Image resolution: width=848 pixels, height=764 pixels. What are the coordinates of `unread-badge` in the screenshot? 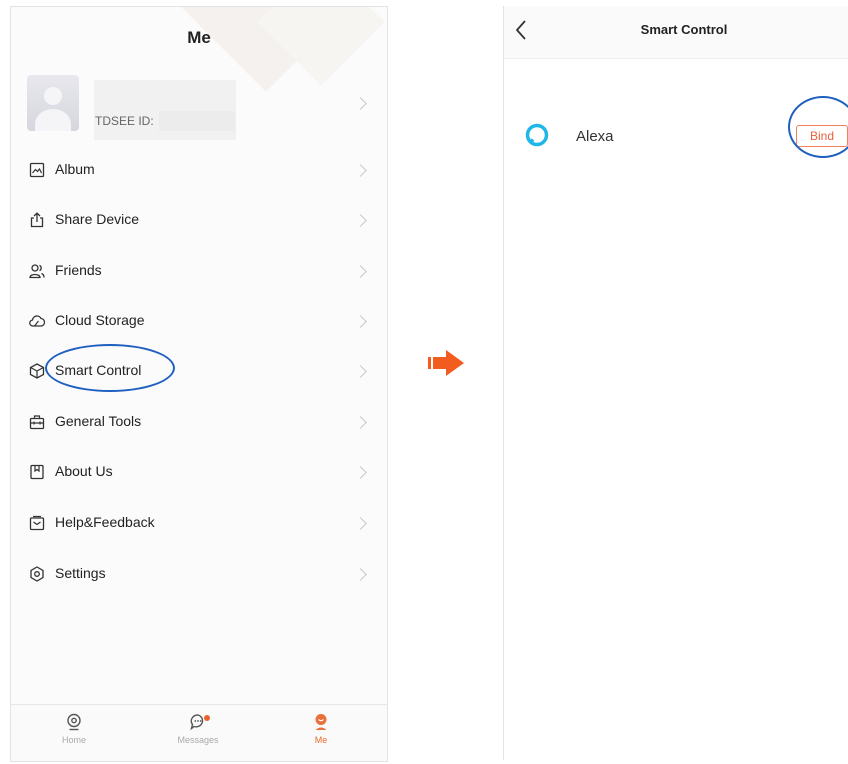 It's located at (207, 718).